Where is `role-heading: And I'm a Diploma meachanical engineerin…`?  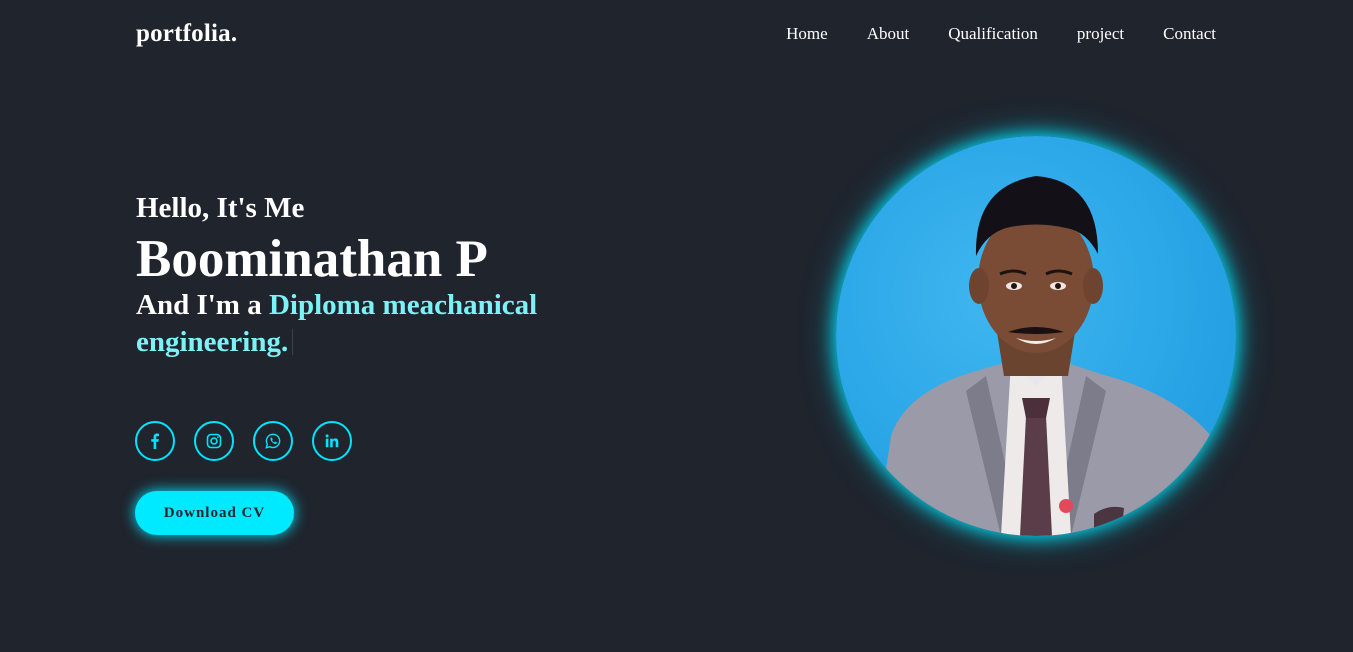
role-heading: And I'm a Diploma meachanical engineerin… is located at coordinates (376, 324).